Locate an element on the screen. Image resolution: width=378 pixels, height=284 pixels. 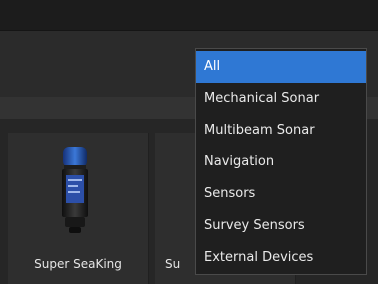
title-strip is located at coordinates (189, 15).